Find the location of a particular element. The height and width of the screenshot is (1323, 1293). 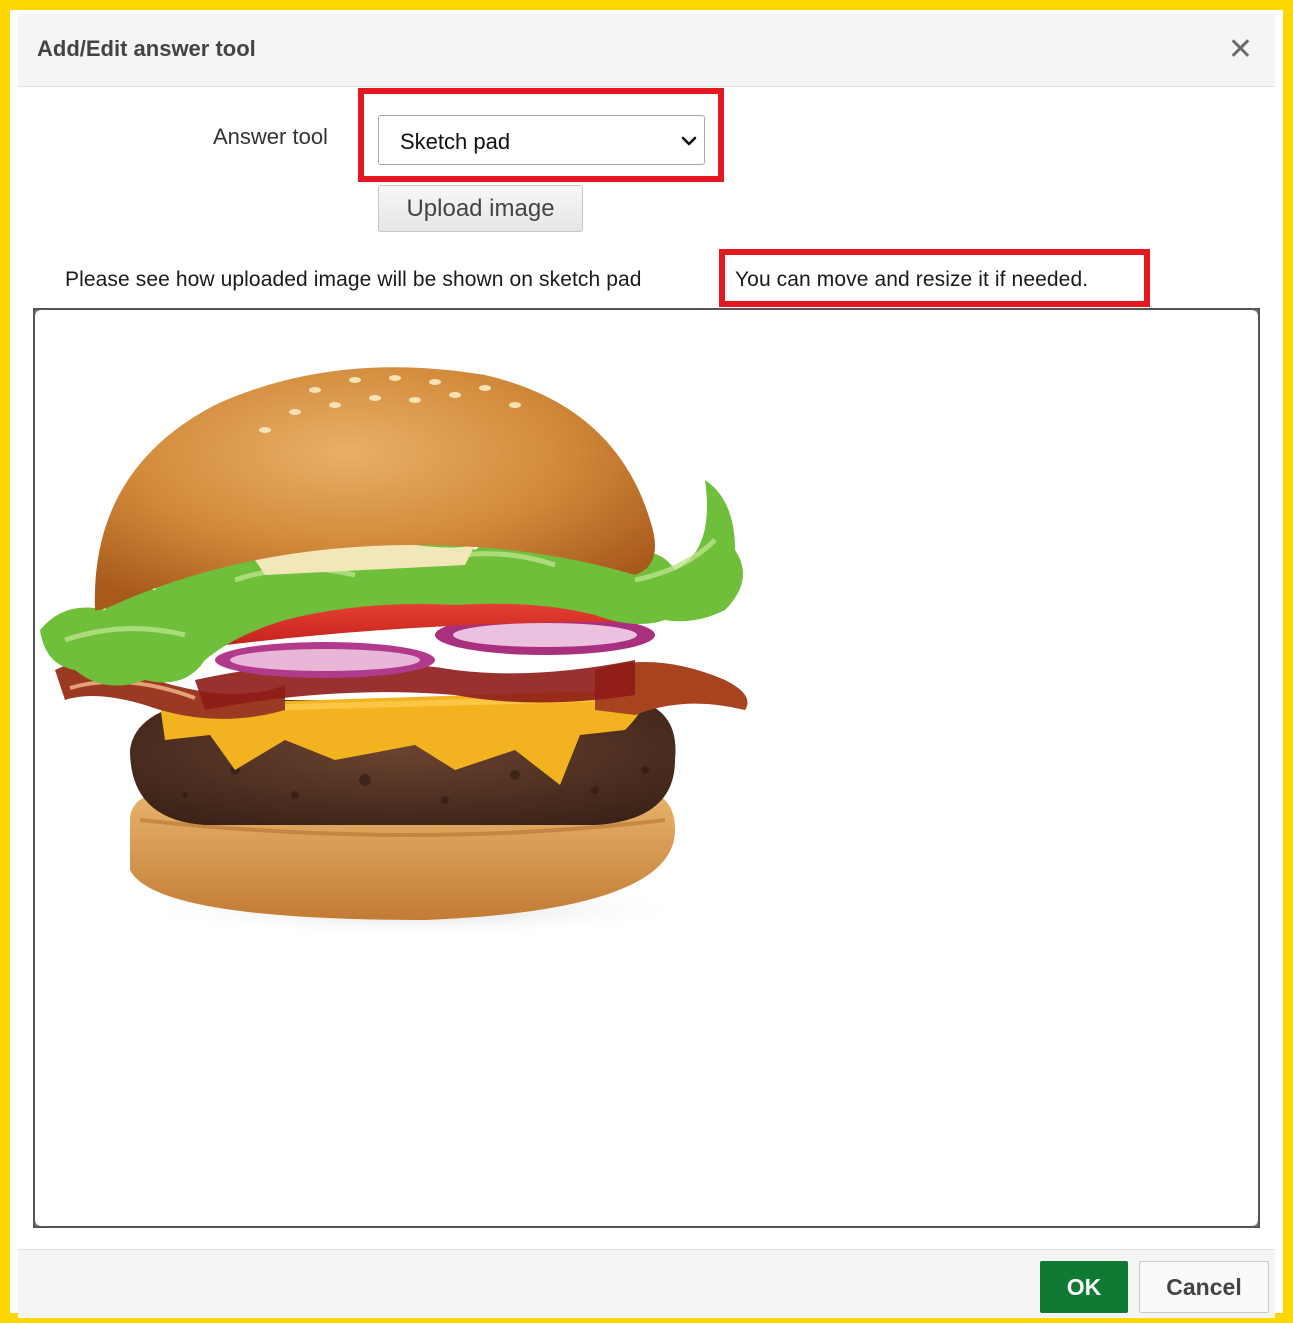

resize-handle-bottom-right-icon is located at coordinates (1251, 1219).